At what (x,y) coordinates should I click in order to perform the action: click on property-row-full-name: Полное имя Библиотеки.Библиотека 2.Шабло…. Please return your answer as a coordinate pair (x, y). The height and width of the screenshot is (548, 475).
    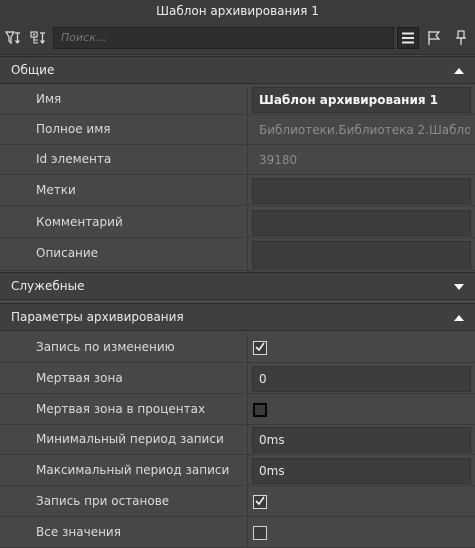
    Looking at the image, I should click on (237, 130).